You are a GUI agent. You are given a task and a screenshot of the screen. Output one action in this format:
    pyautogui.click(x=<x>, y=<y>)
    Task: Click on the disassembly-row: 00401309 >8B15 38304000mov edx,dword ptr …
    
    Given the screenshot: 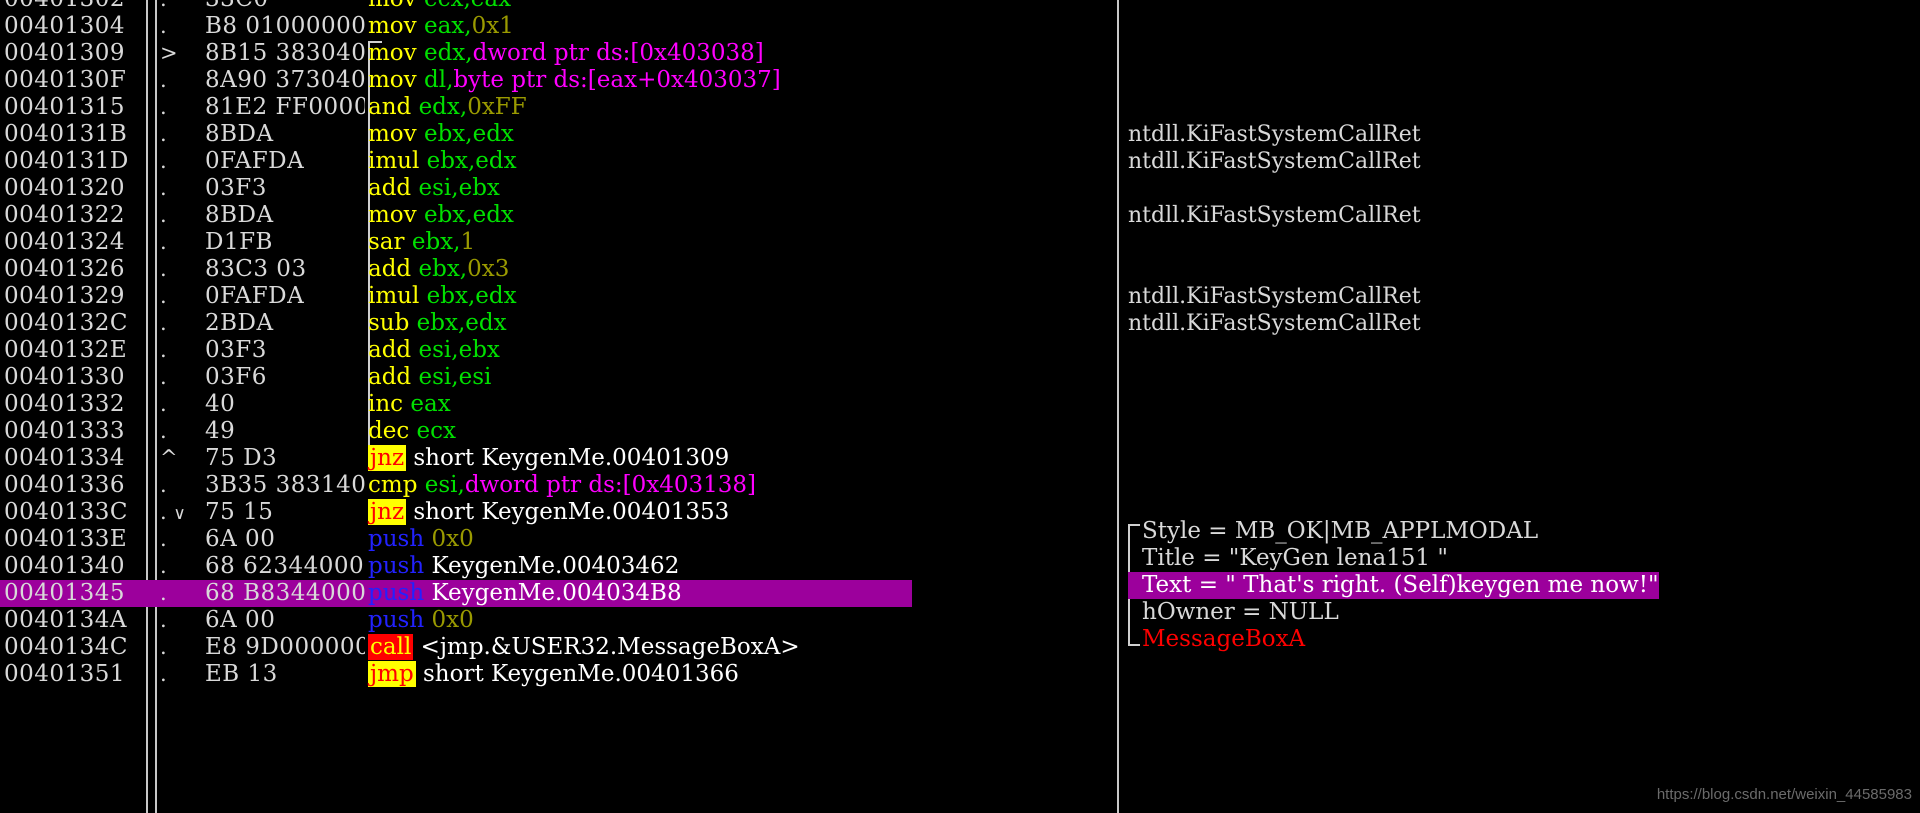 What is the action you would take?
    pyautogui.click(x=960, y=53)
    